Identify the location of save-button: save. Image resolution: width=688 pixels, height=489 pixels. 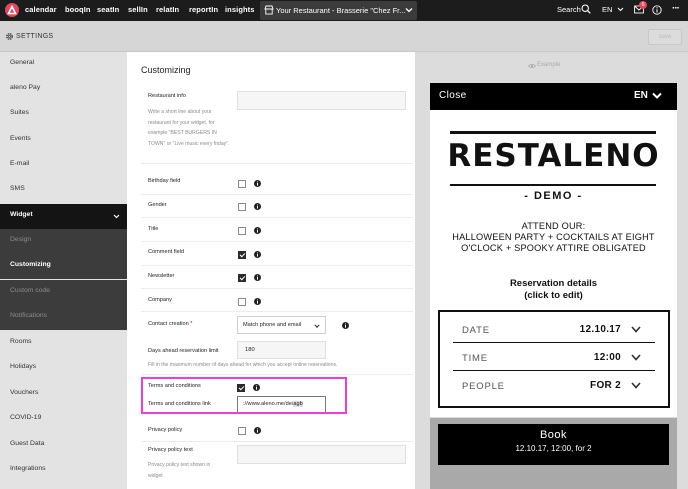
(665, 37).